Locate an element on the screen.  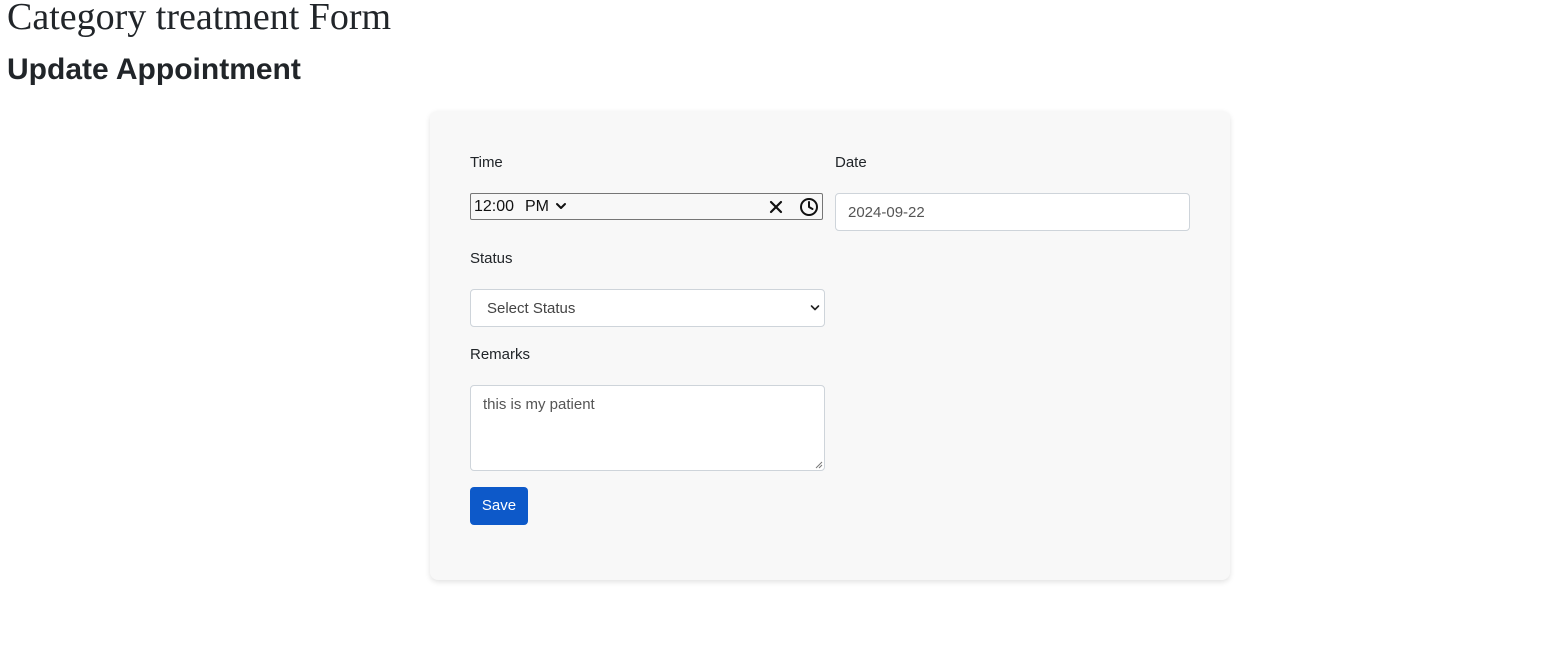
status-label: Status is located at coordinates (491, 258).